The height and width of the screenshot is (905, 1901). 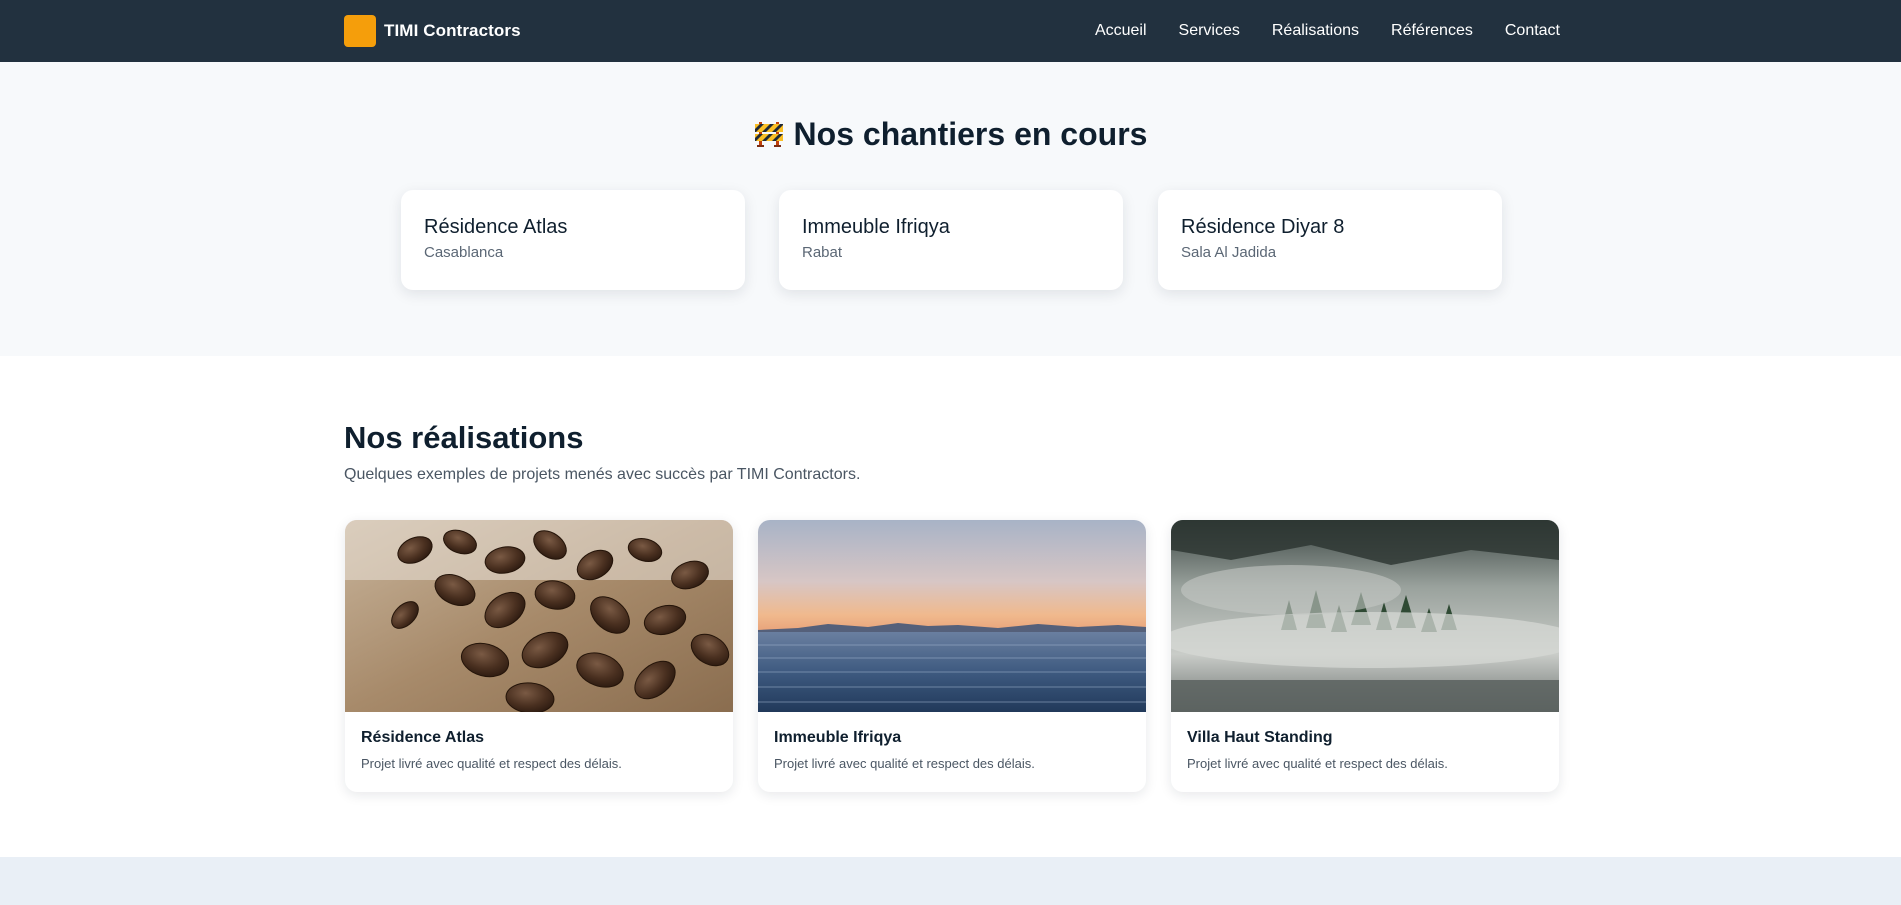 What do you see at coordinates (1330, 240) in the screenshot?
I see `site-card: Résidence Diyar 8 Sala Al Jadida` at bounding box center [1330, 240].